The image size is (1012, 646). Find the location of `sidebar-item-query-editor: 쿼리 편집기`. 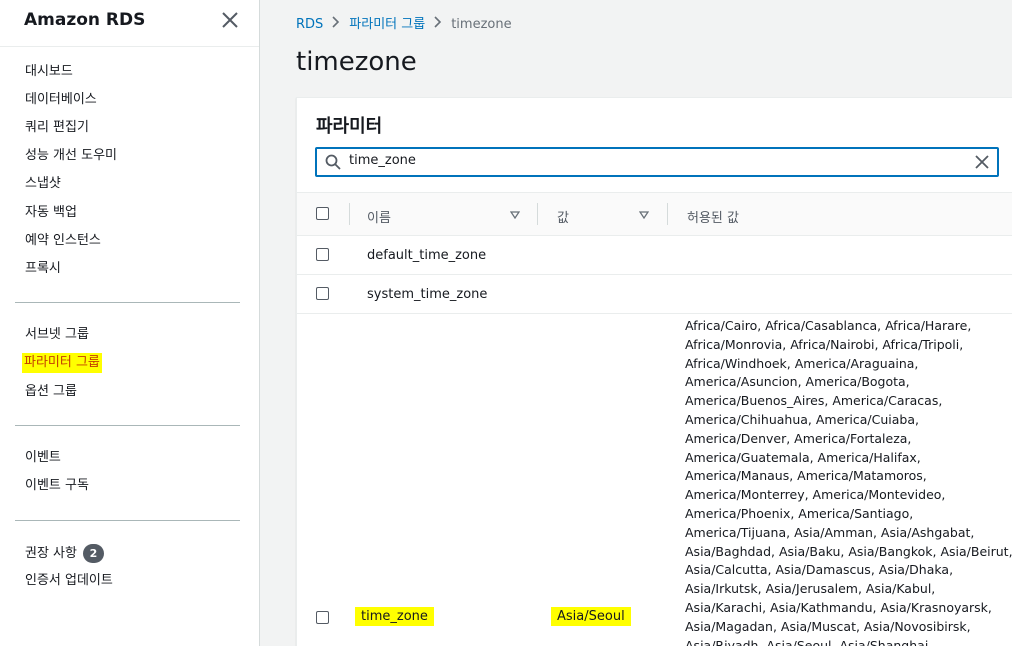

sidebar-item-query-editor: 쿼리 편집기 is located at coordinates (57, 128).